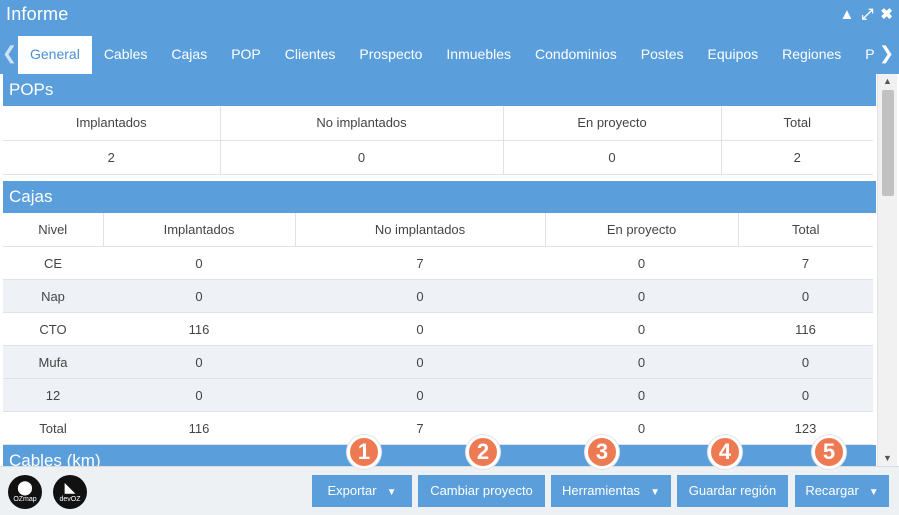  Describe the element at coordinates (364, 452) in the screenshot. I see `callout-badge-1: 1` at that location.